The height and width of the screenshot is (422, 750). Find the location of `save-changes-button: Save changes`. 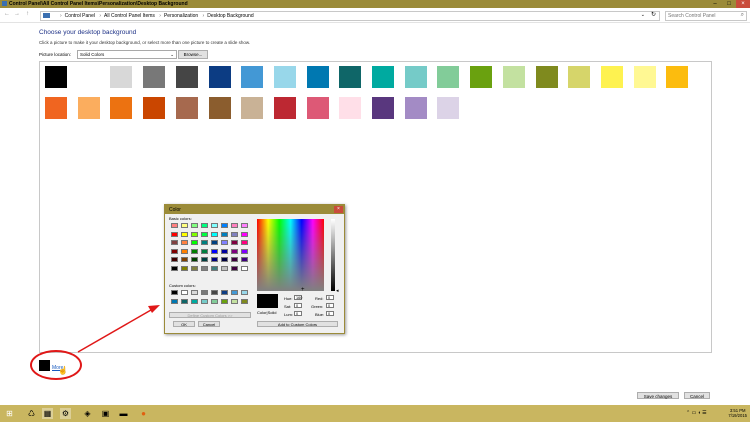

save-changes-button: Save changes is located at coordinates (658, 395).